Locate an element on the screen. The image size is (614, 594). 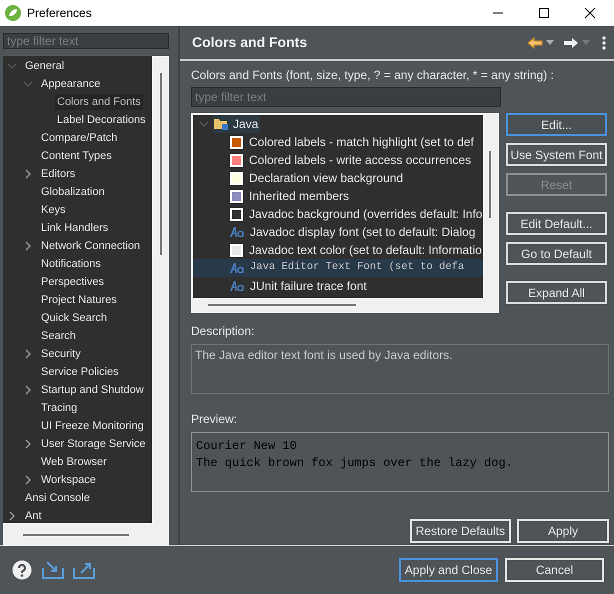
dialog-button: Apply and Close is located at coordinates (448, 570).